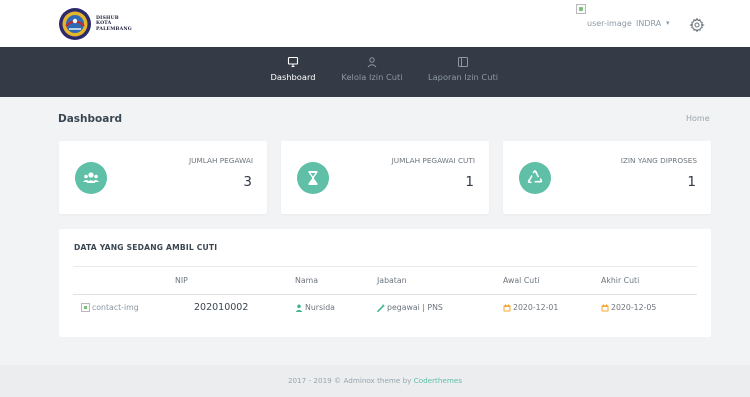 This screenshot has width=750, height=397. I want to click on nav-kelola-izin-cuti: Kelola Izin Cuti, so click(372, 69).